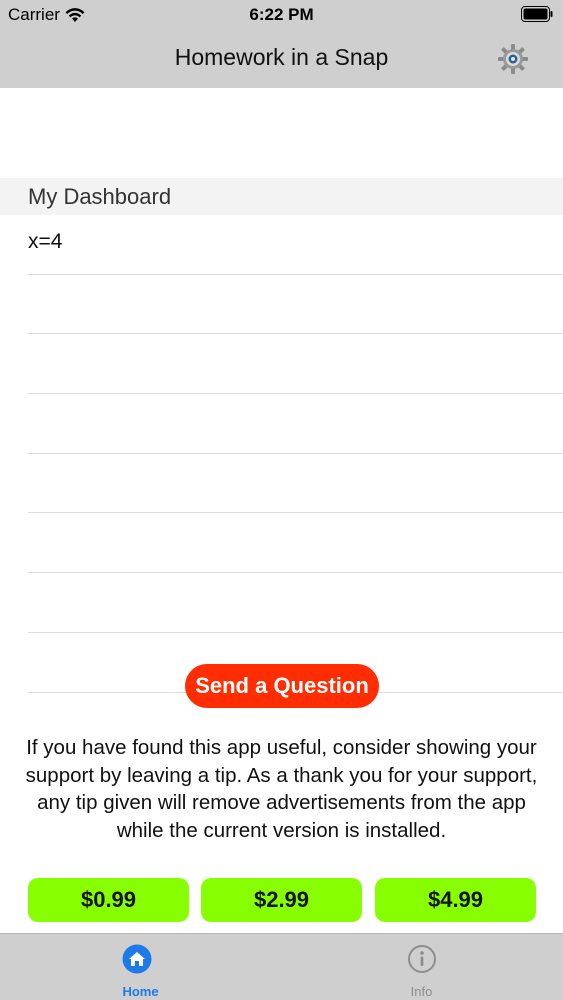 This screenshot has width=563, height=1000. Describe the element at coordinates (137, 959) in the screenshot. I see `home-icon` at that location.